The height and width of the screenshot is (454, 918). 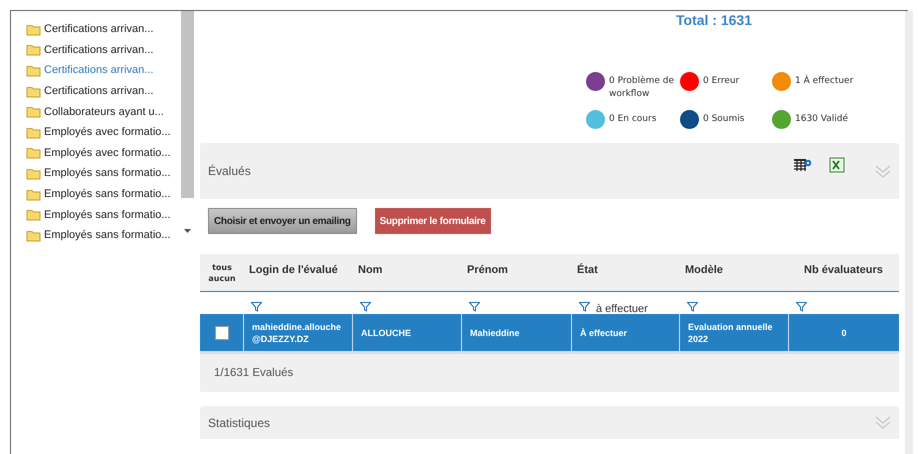 I want to click on select-none-link: aucun, so click(x=222, y=278).